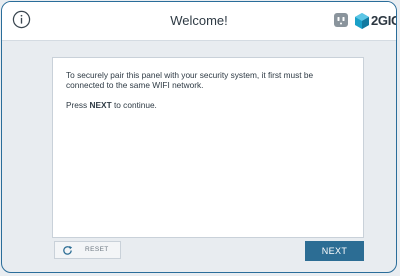 The height and width of the screenshot is (276, 400). Describe the element at coordinates (199, 21) in the screenshot. I see `header-bar: Welcome! 2GIG` at that location.